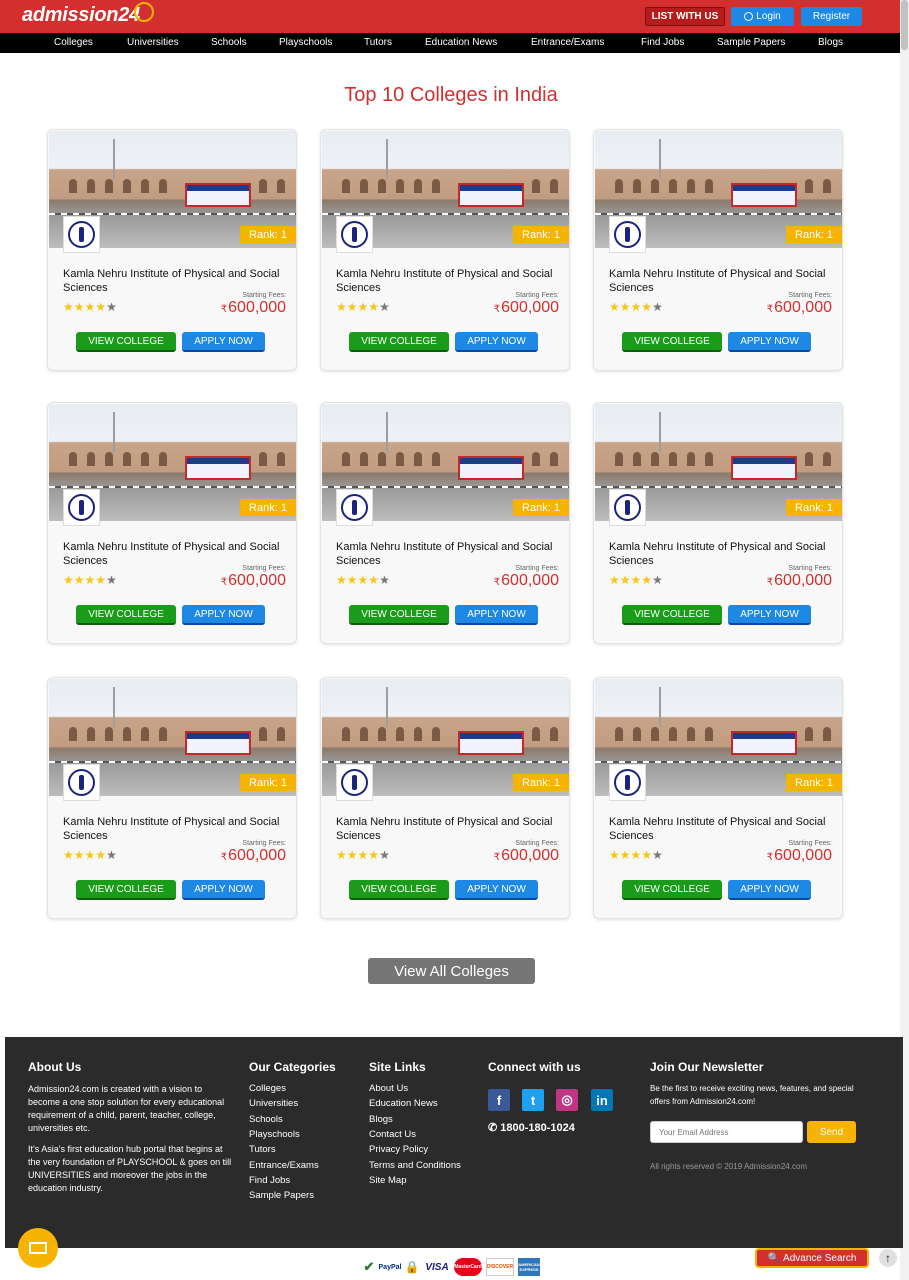 This screenshot has height=1280, width=909. What do you see at coordinates (662, 42) in the screenshot?
I see `nav-find-jobs: Find Jobs` at bounding box center [662, 42].